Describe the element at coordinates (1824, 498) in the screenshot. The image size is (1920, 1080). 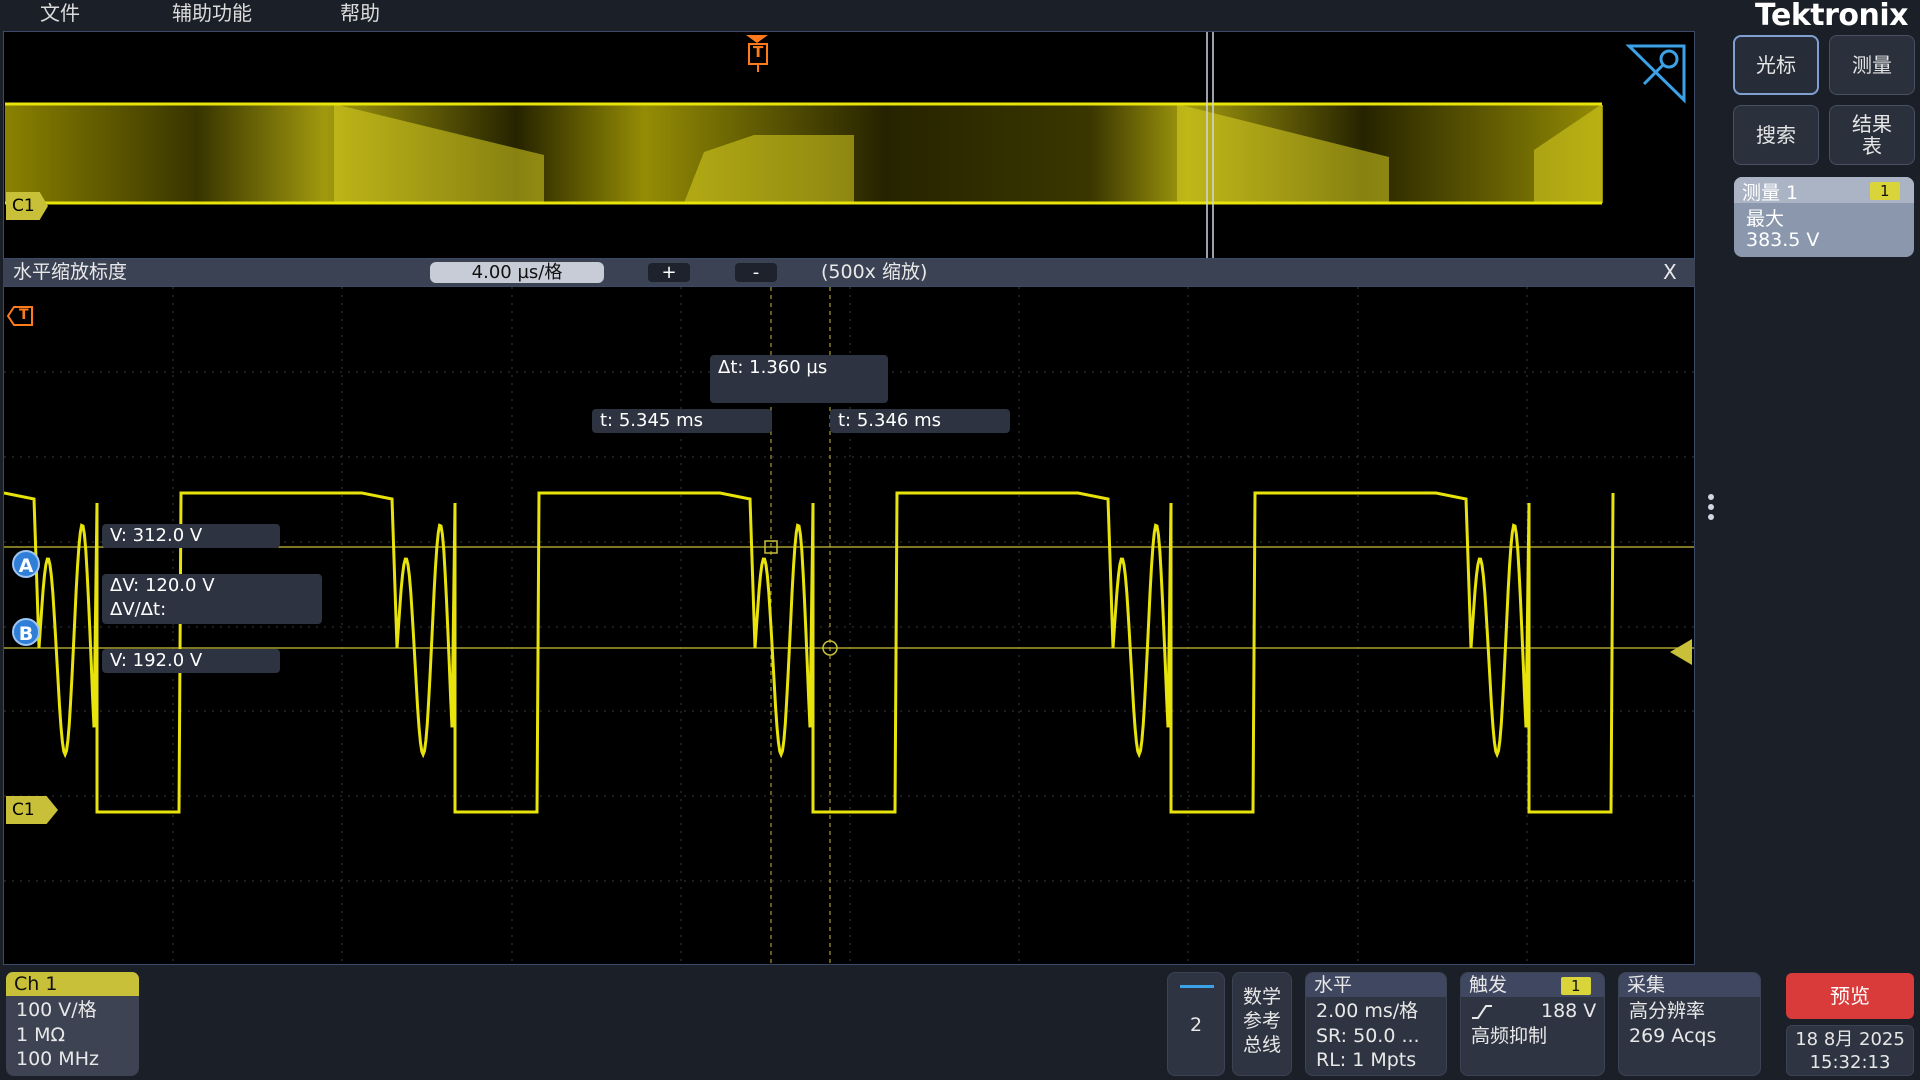
I see `right-panel` at that location.